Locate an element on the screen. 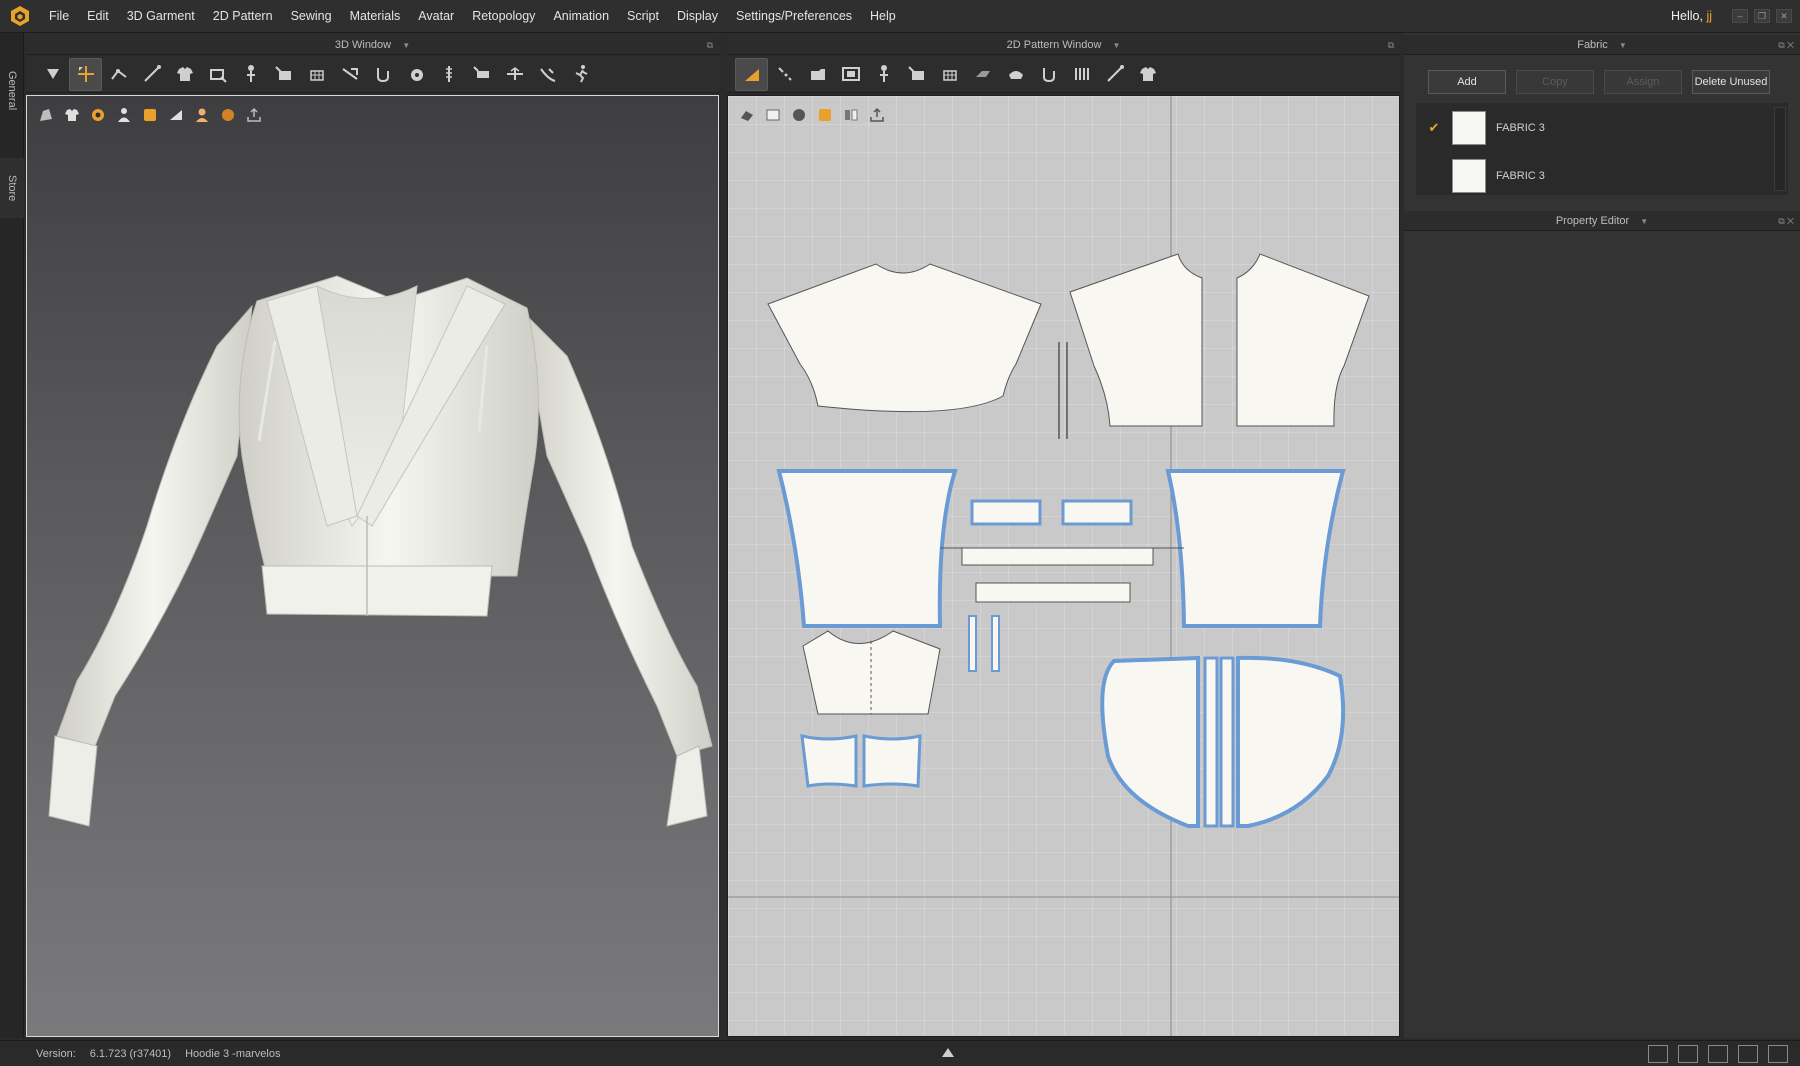 The image size is (1800, 1066). restore-icon: ❐ is located at coordinates (1762, 16).